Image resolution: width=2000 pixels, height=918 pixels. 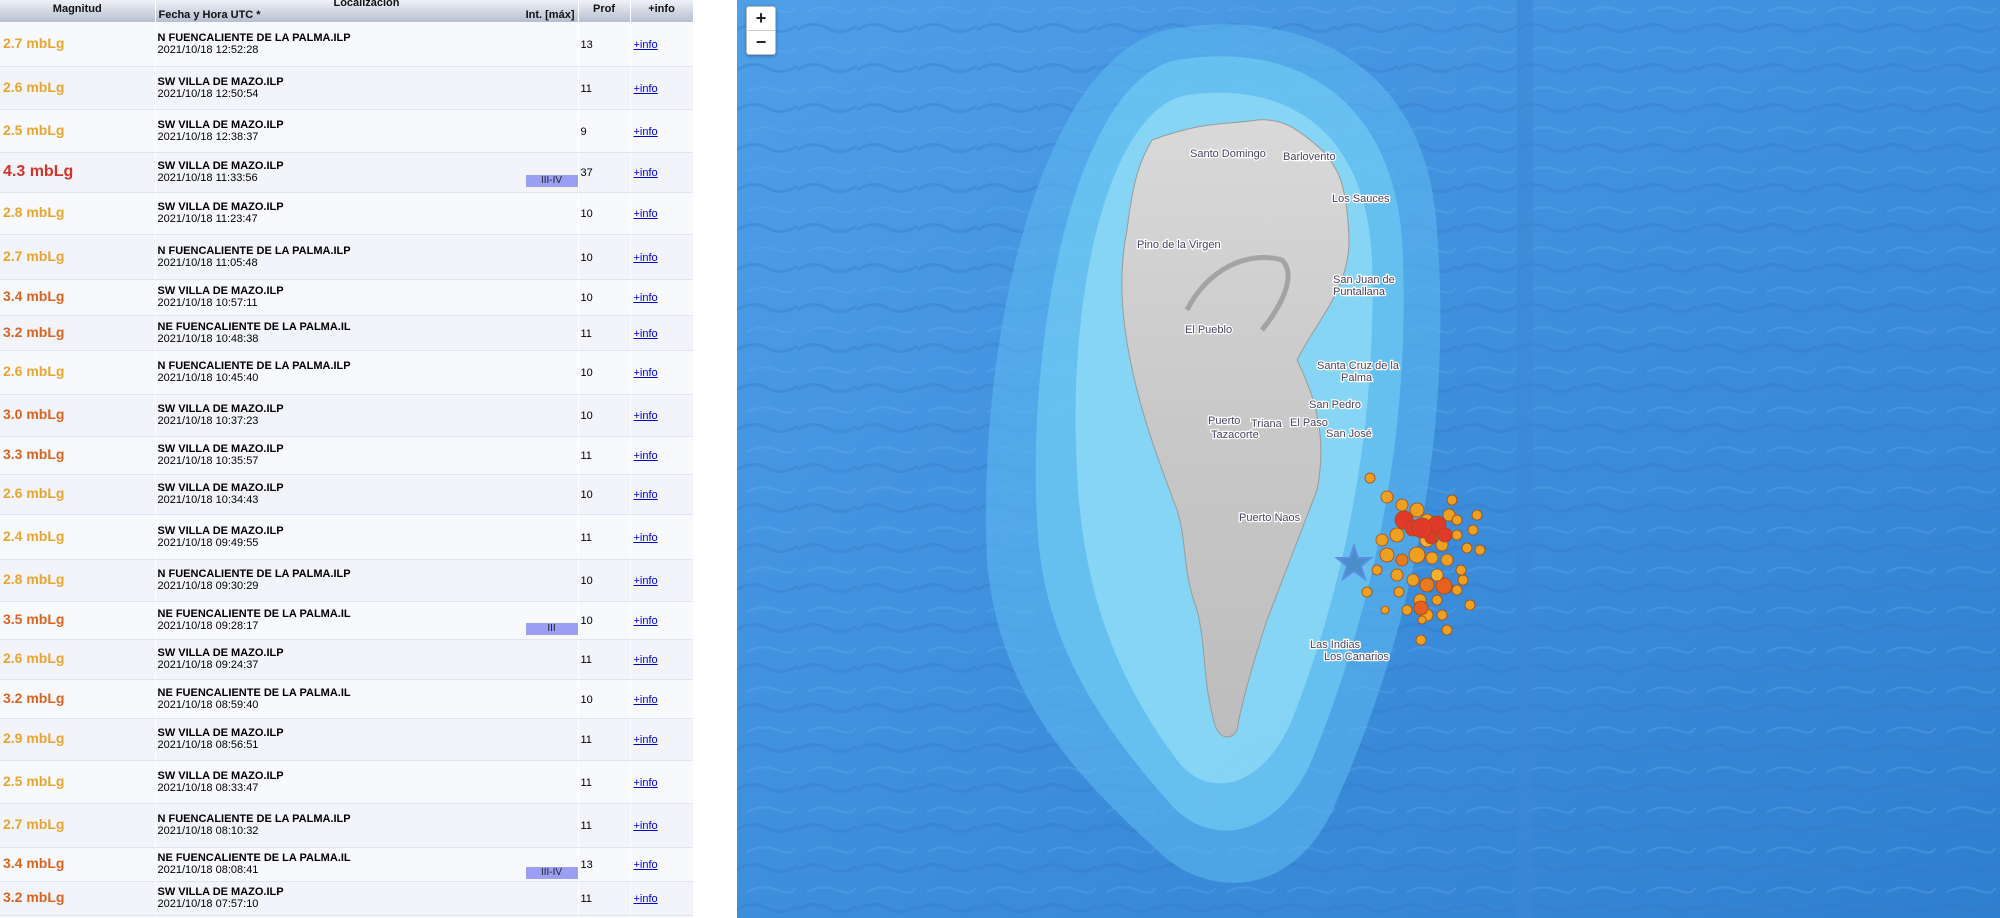 I want to click on zoom-in-button: +, so click(x=761, y=18).